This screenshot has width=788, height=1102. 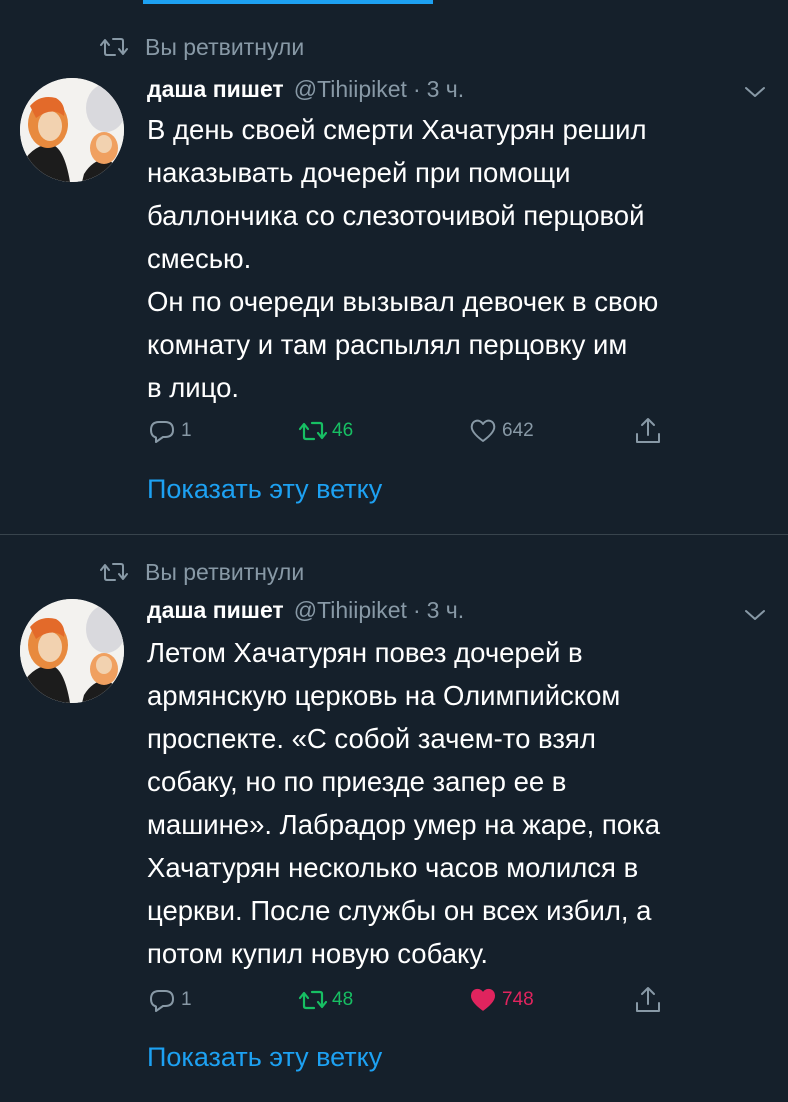 I want to click on tweet-actions: 1 48 748, so click(x=427, y=1000).